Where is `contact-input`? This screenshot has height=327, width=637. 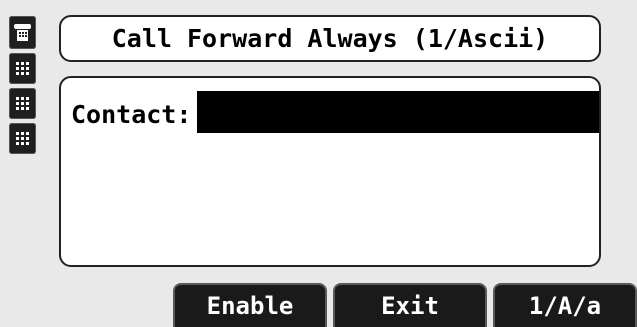 contact-input is located at coordinates (398, 112).